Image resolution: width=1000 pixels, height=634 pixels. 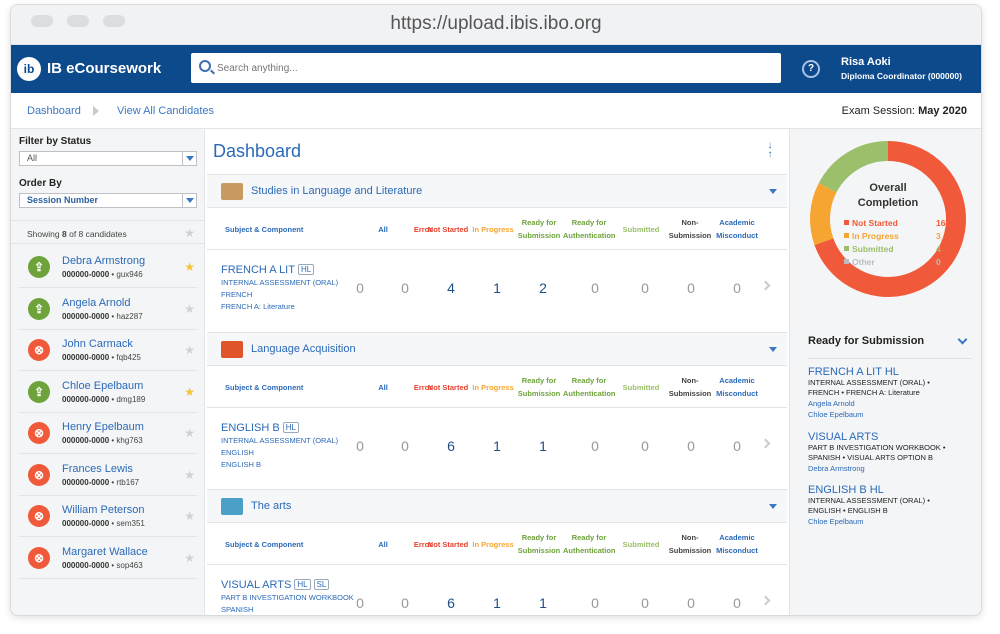 I want to click on search-input, so click(x=492, y=68).